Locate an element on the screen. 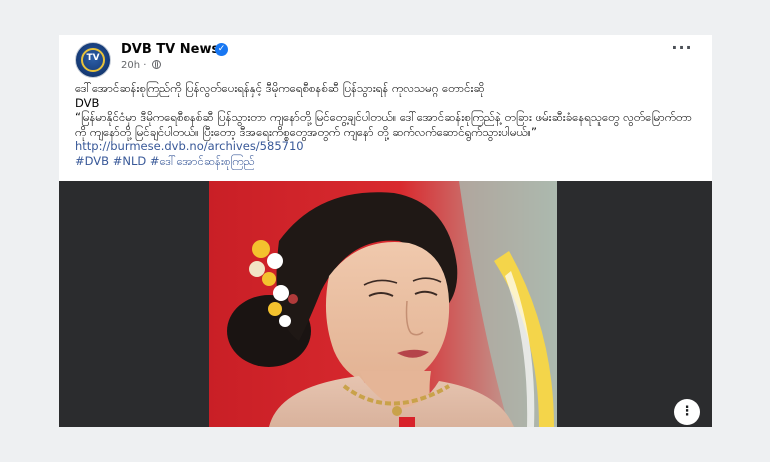  post-header: TV DVB TV News ✓ 20h · ··· is located at coordinates (385, 56).